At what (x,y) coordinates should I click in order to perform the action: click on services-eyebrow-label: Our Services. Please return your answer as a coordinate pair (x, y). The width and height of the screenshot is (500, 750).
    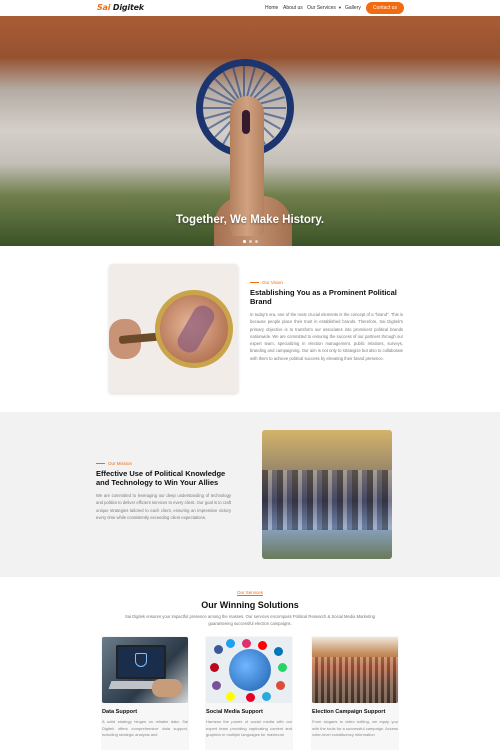
    Looking at the image, I should click on (249, 593).